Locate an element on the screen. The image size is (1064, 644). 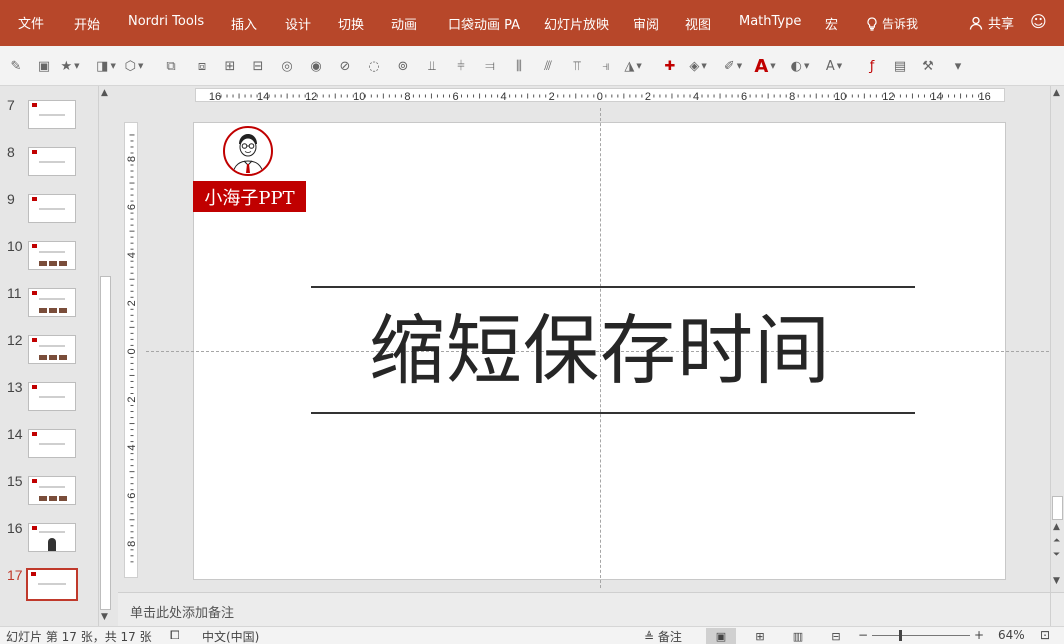
font-color-icon: A ▼ is located at coordinates (764, 66).